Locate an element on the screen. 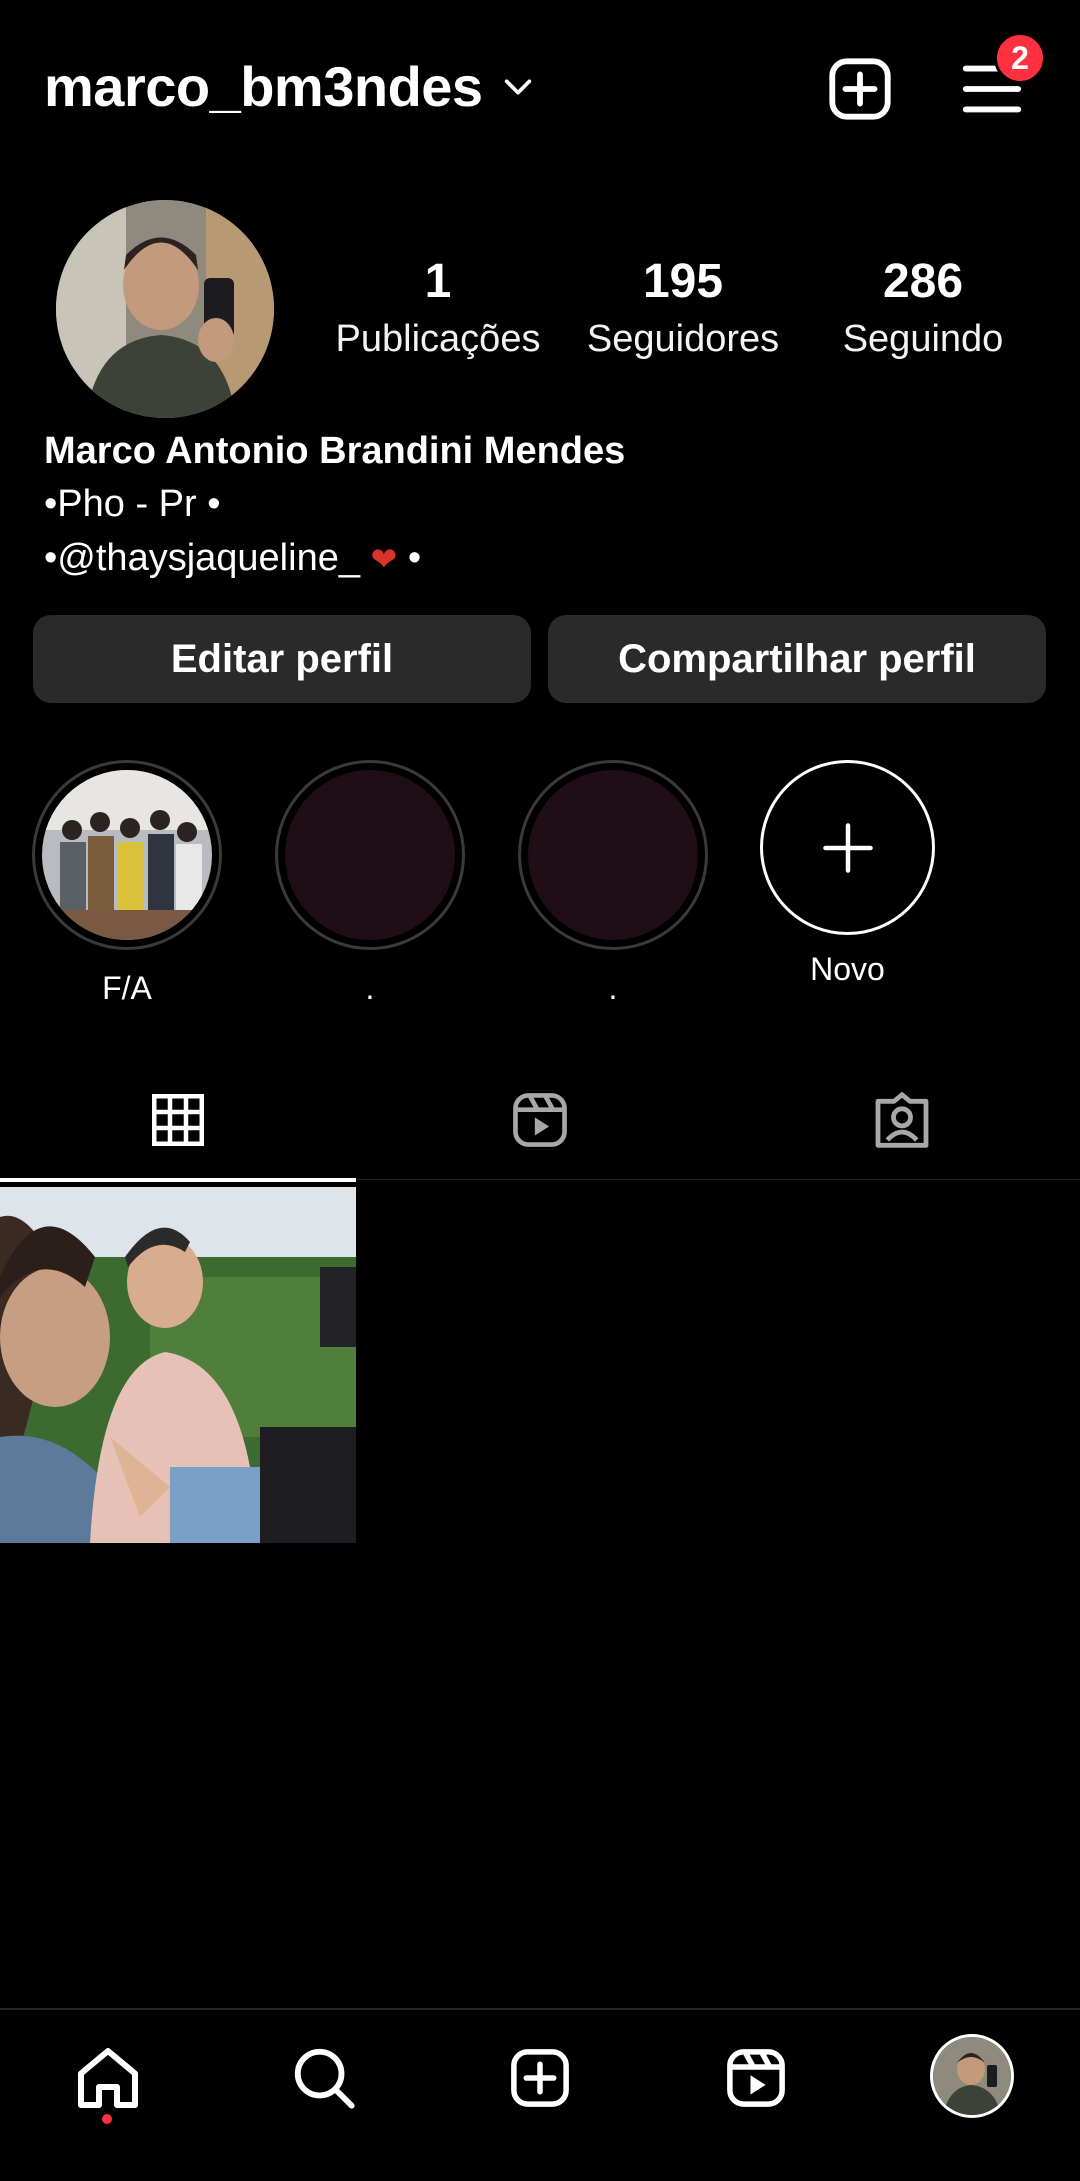 The width and height of the screenshot is (1080, 2181). notification-badge: 2 is located at coordinates (1020, 58).